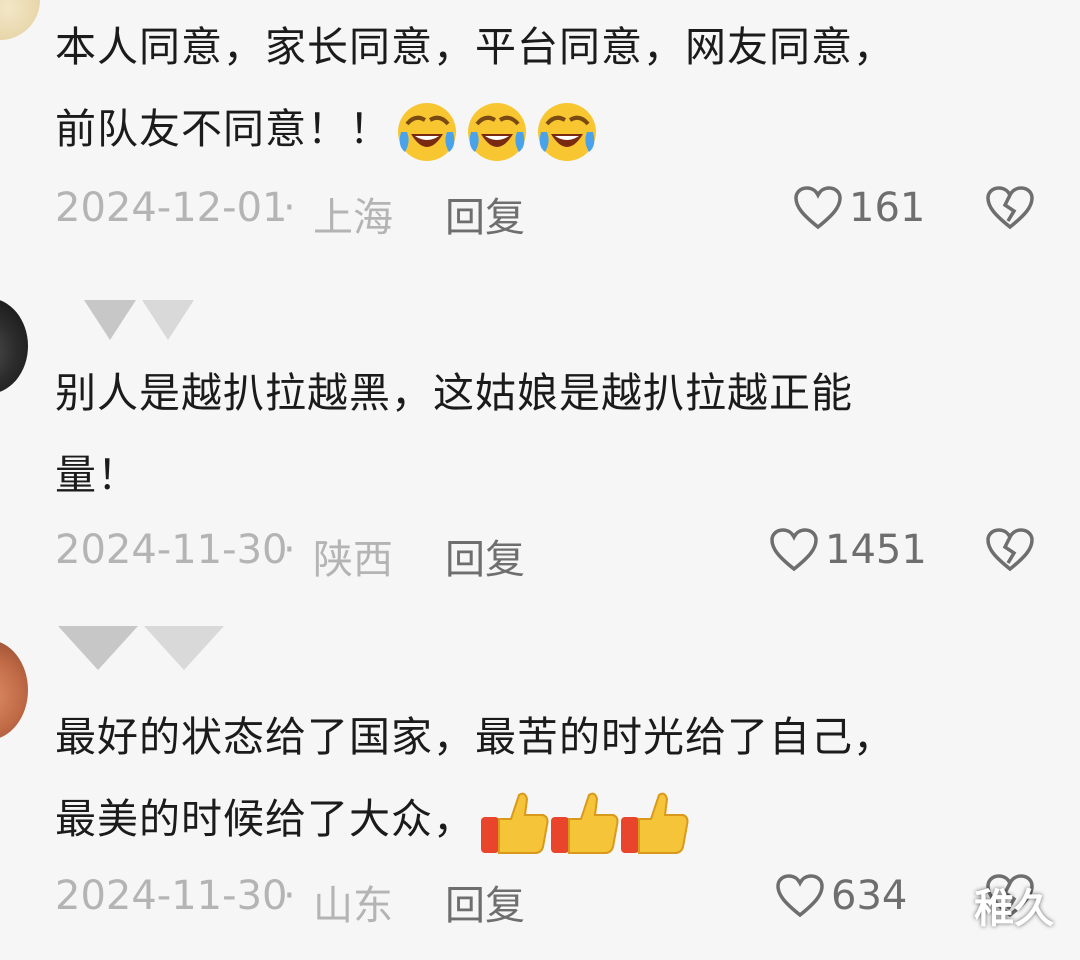  I want to click on comment-location: 陕西, so click(353, 560).